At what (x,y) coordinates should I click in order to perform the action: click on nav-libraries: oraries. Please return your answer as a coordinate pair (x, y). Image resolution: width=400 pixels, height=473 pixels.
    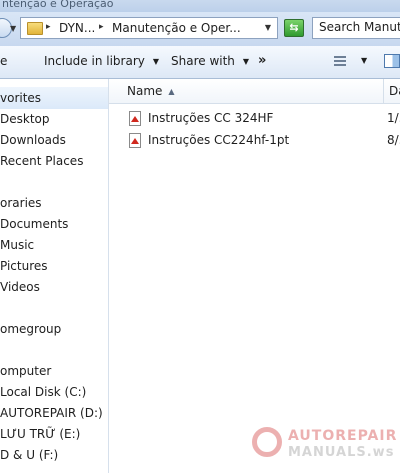
    Looking at the image, I should click on (21, 203).